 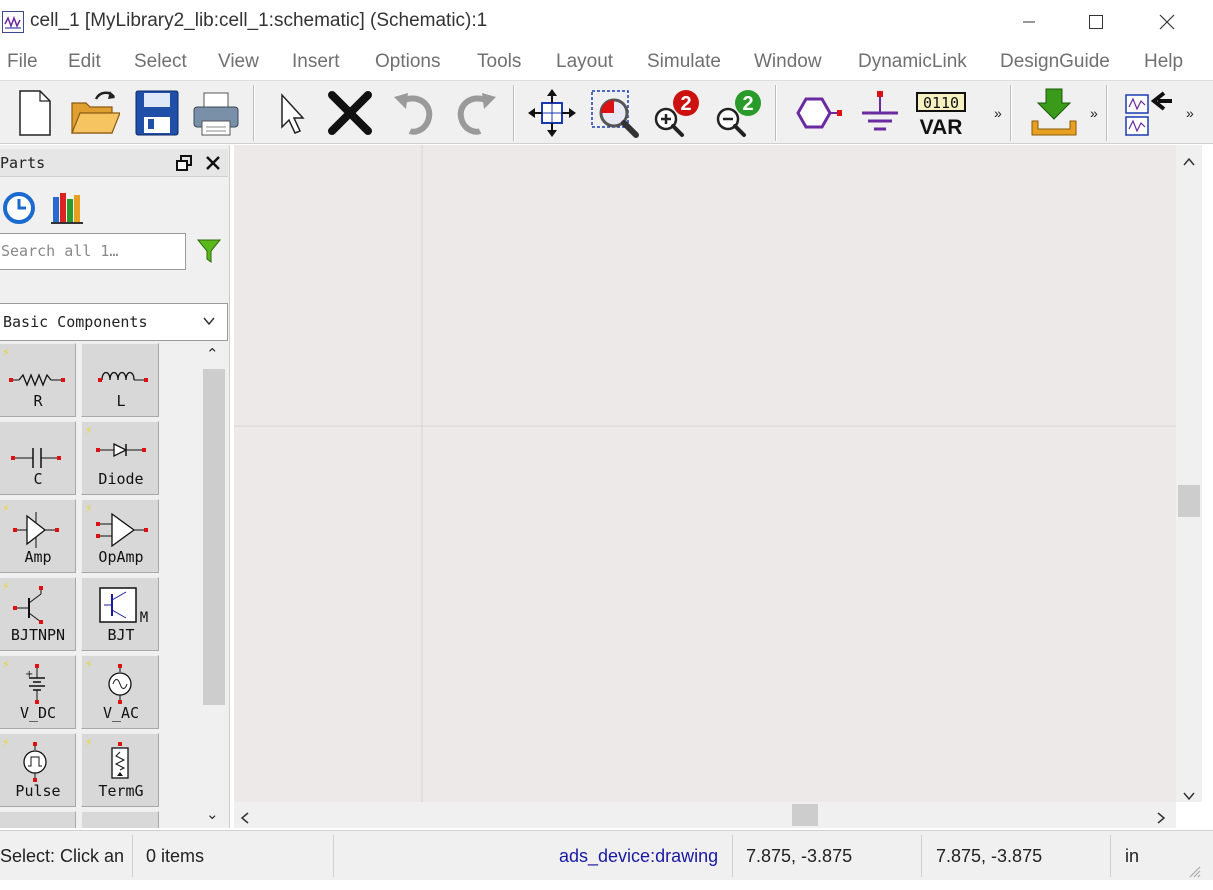 What do you see at coordinates (1189, 795) in the screenshot?
I see `scroll-down-icon` at bounding box center [1189, 795].